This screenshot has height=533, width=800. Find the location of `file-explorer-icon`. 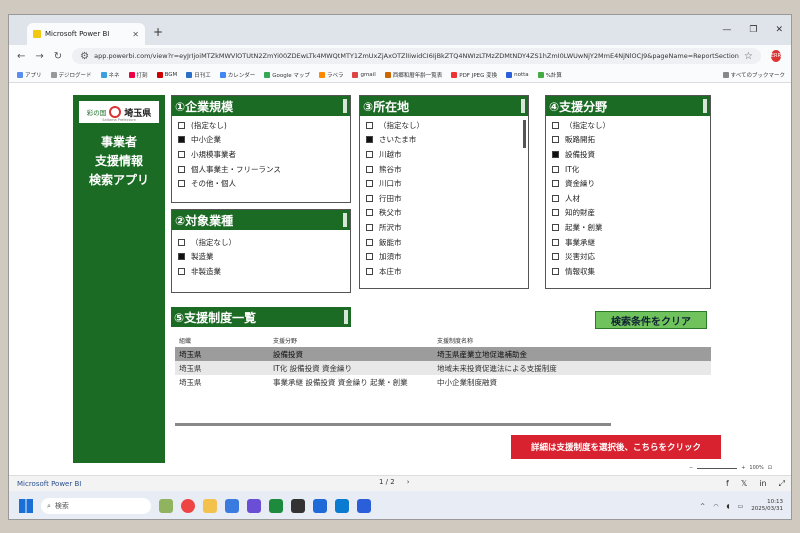

file-explorer-icon is located at coordinates (210, 506).